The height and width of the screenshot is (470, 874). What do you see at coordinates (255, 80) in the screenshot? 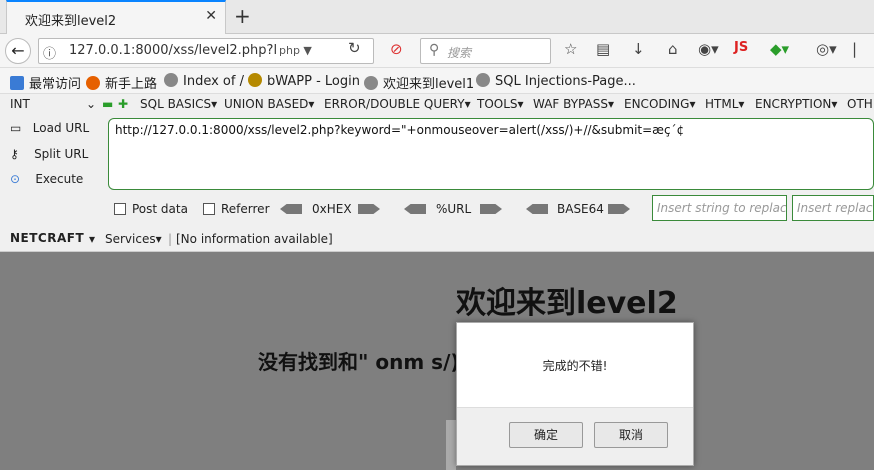
I see `bee-icon` at bounding box center [255, 80].